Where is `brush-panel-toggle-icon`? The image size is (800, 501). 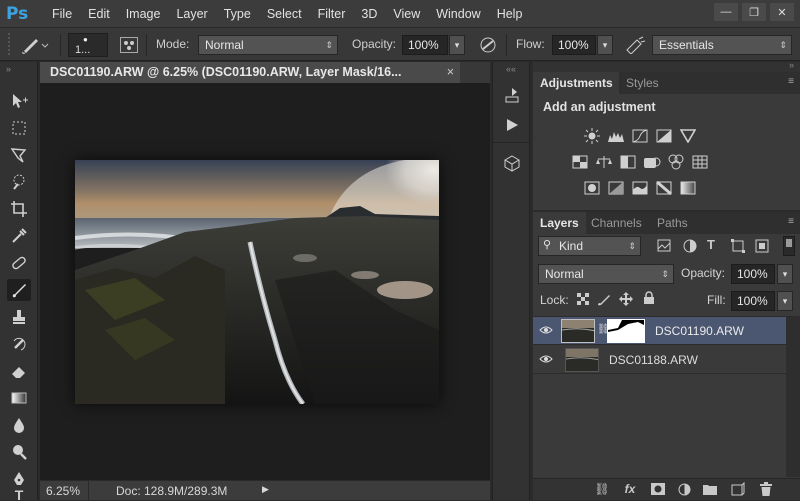 brush-panel-toggle-icon is located at coordinates (129, 45).